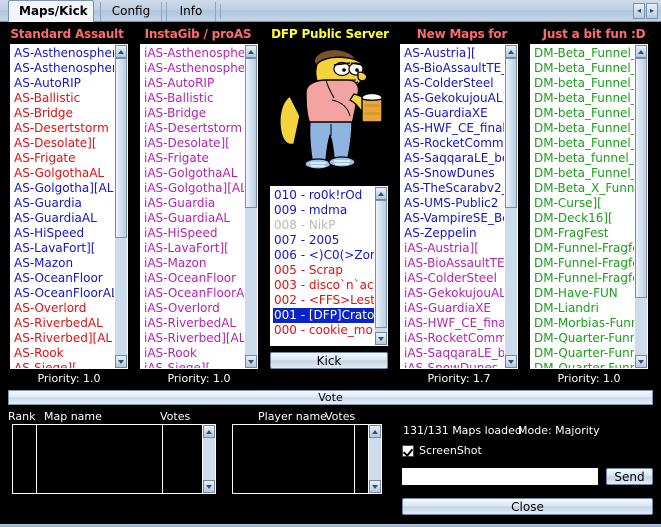  I want to click on list-item: AS-Zeppelin, so click(453, 233).